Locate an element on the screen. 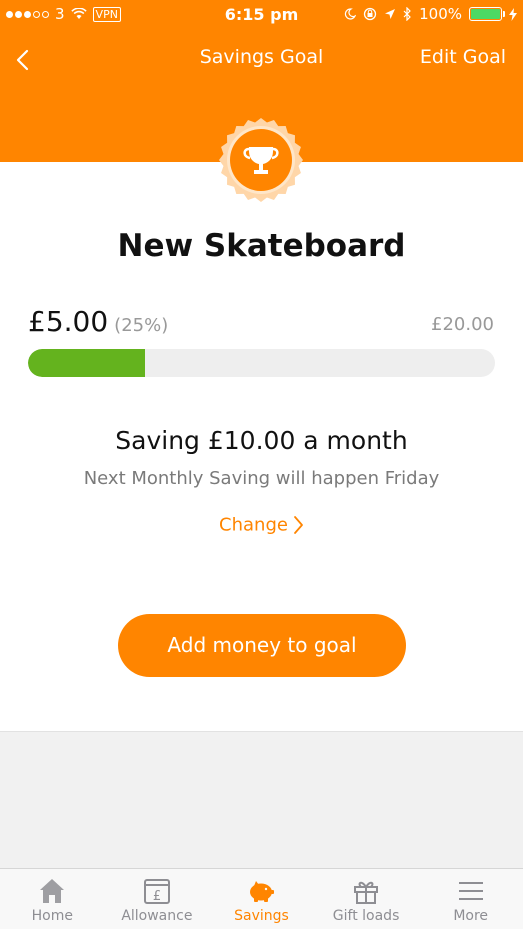 The width and height of the screenshot is (523, 929). bluetooth-icon is located at coordinates (407, 14).